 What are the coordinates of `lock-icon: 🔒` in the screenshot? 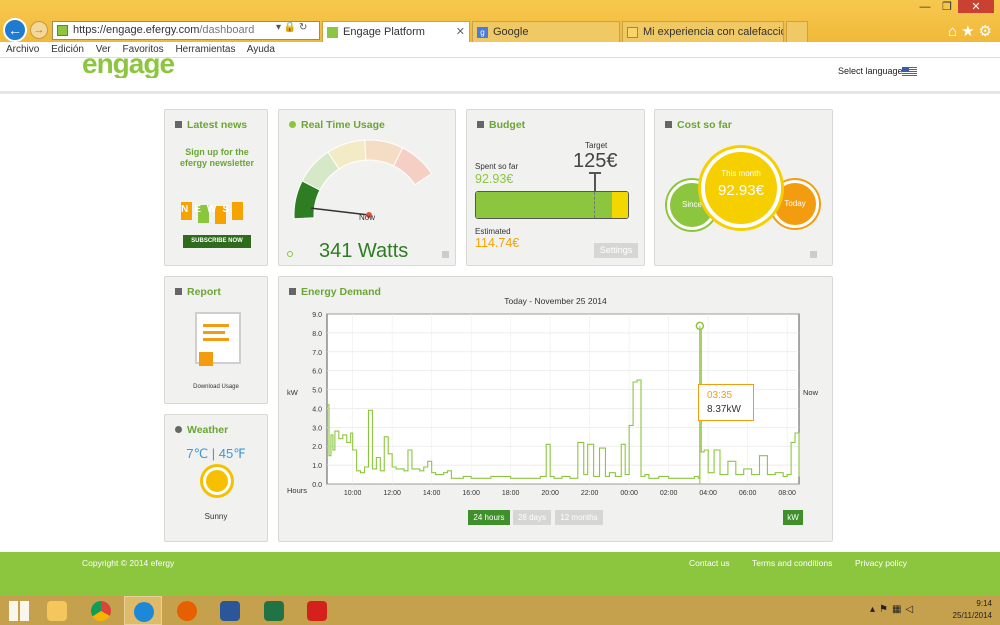 It's located at (290, 27).